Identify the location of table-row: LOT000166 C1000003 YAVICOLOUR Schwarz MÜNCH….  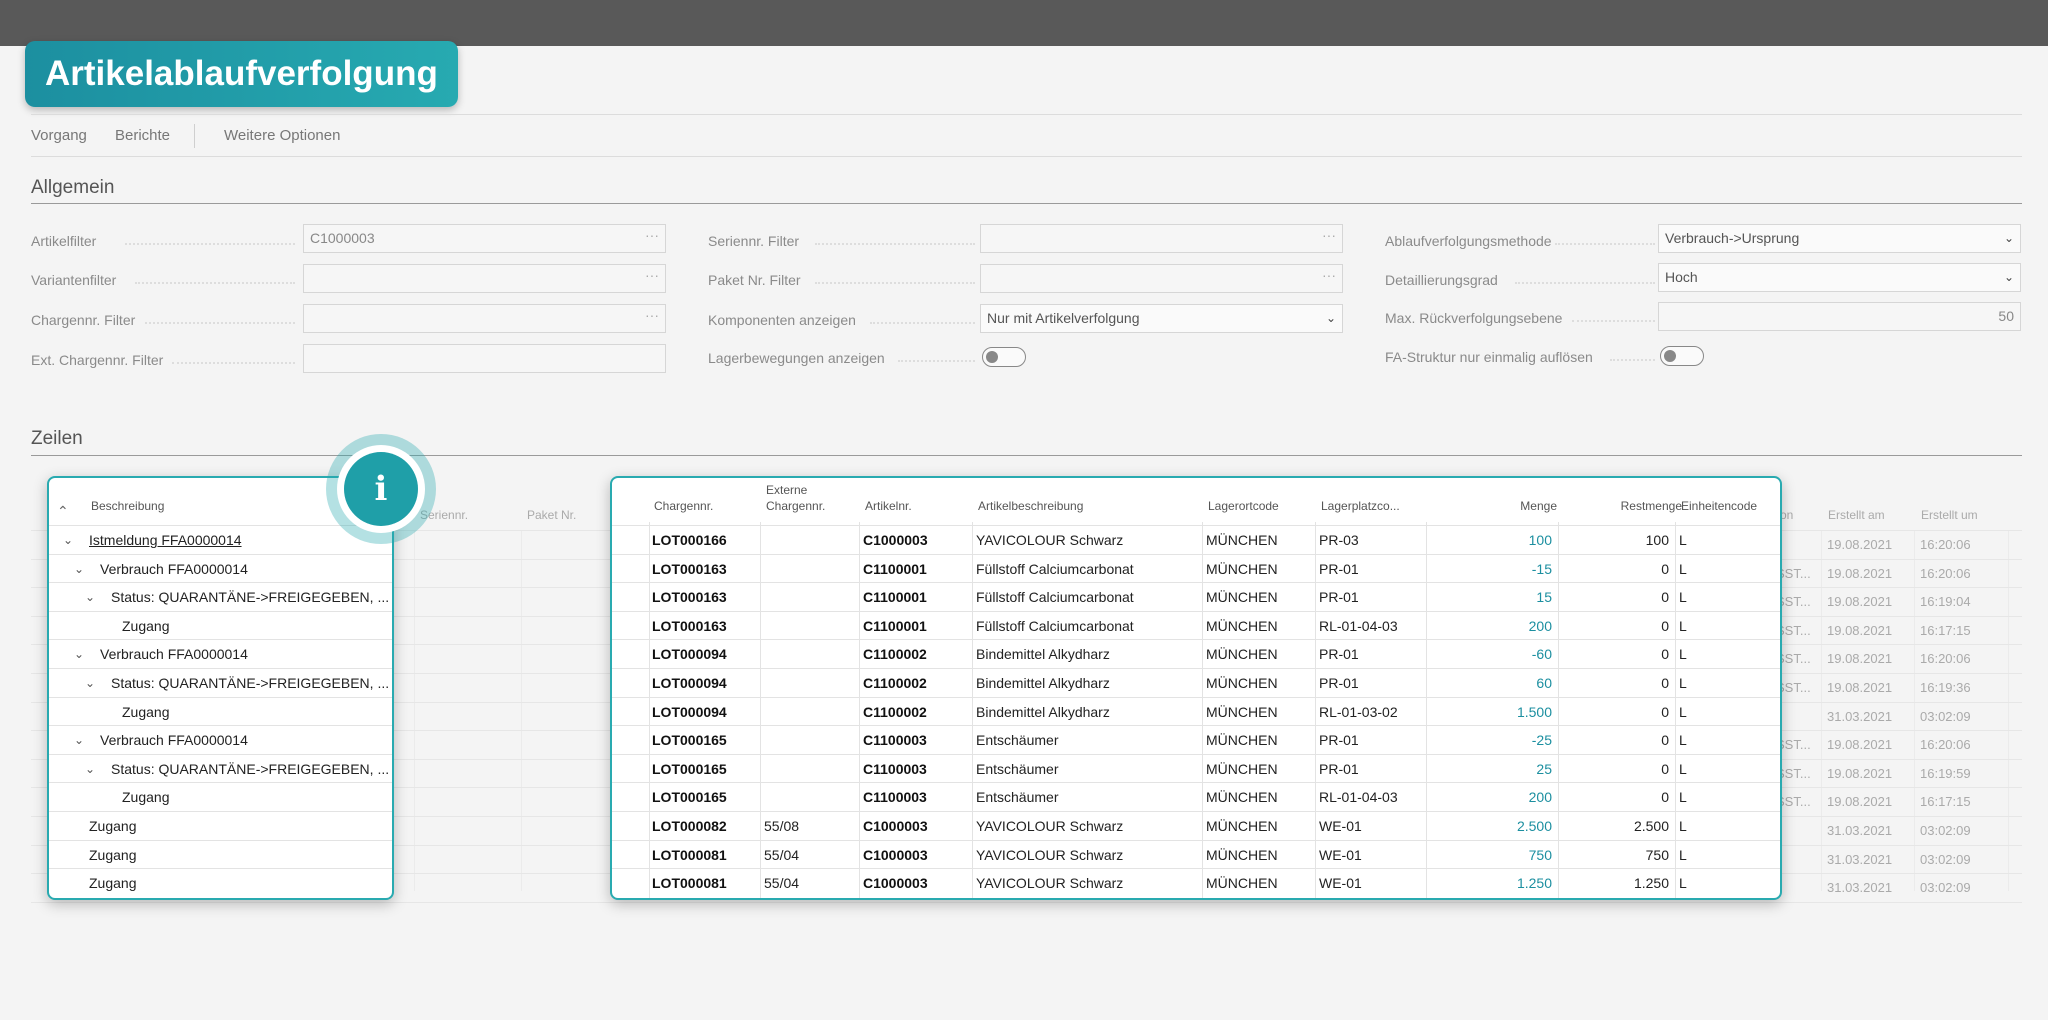
(1196, 539).